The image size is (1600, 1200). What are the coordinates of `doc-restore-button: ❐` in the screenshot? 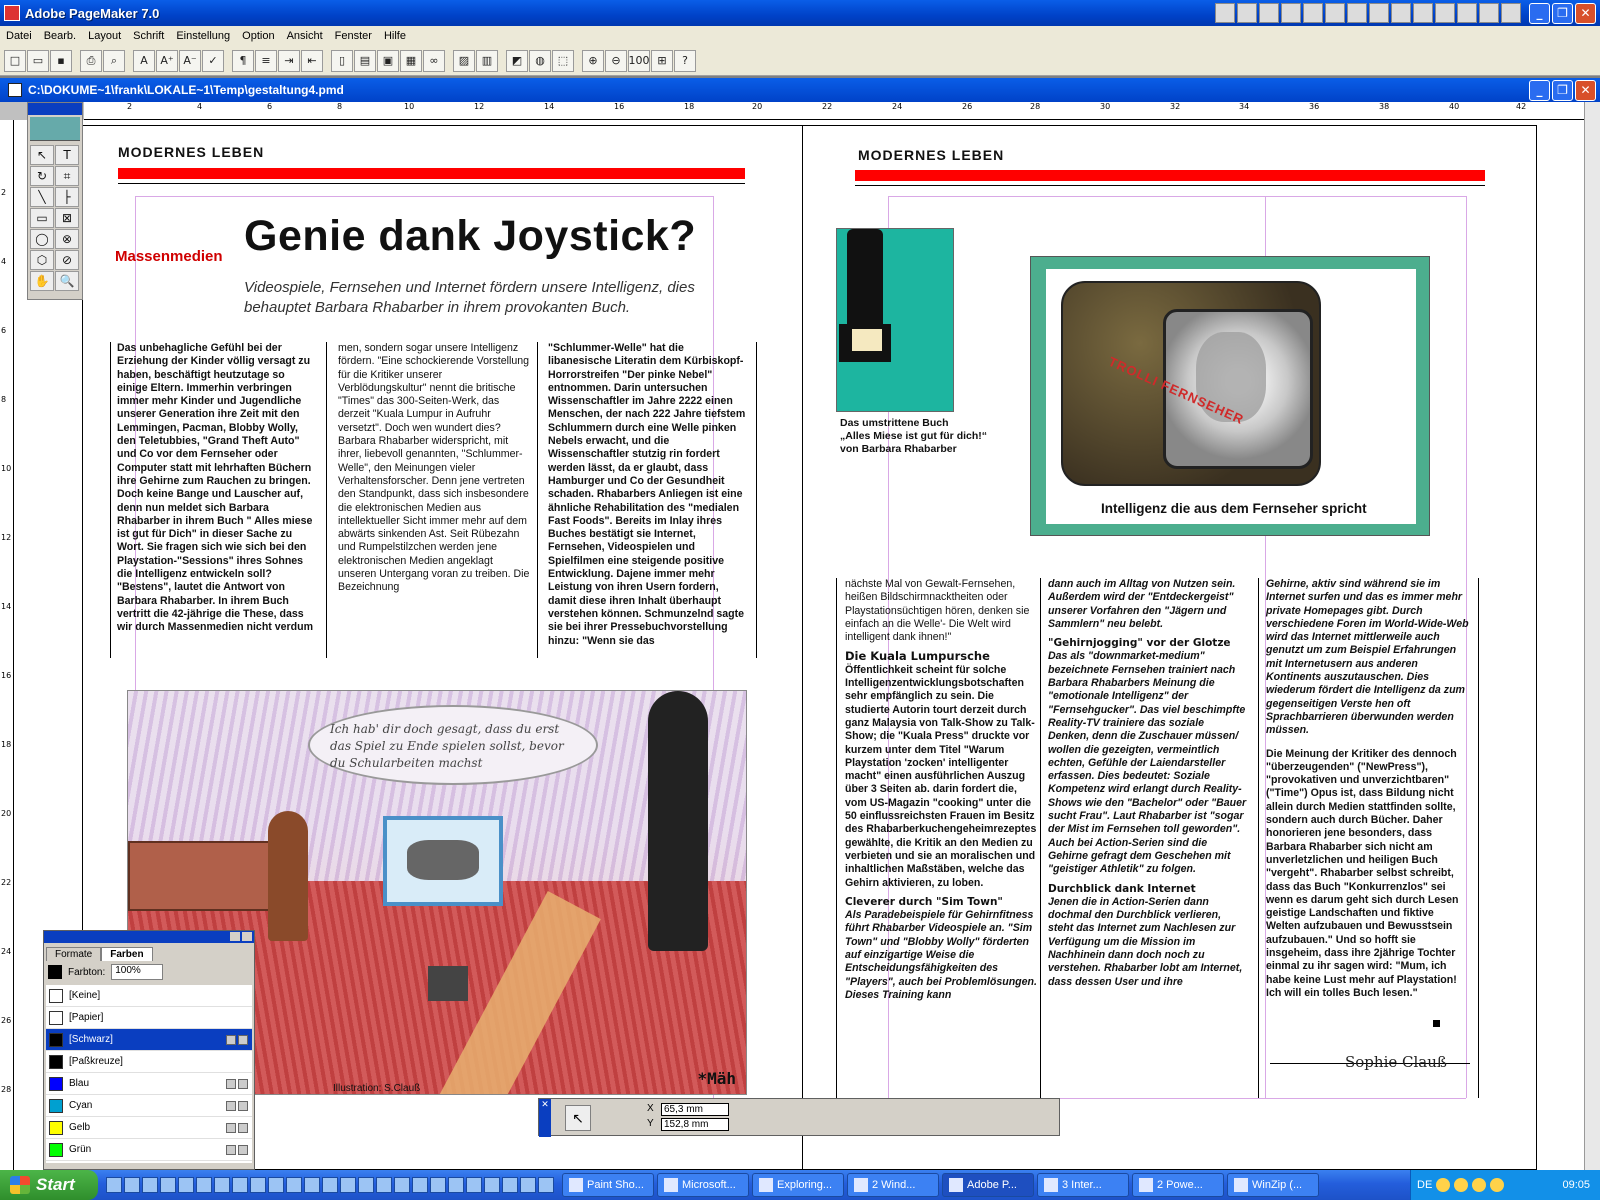 It's located at (1562, 90).